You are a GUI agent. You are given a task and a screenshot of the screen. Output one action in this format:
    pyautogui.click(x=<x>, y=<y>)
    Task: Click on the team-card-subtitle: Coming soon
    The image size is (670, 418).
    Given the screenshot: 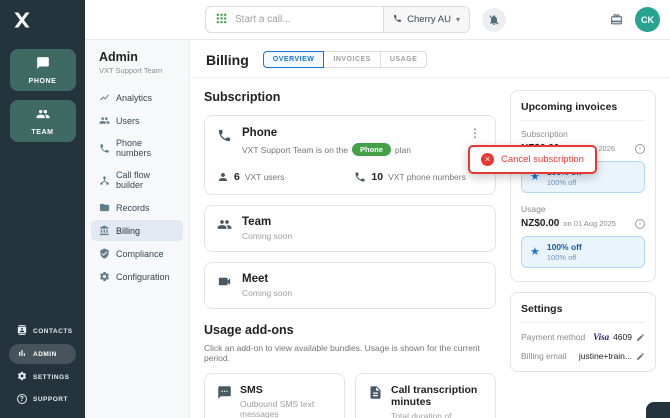 What is the action you would take?
    pyautogui.click(x=267, y=236)
    